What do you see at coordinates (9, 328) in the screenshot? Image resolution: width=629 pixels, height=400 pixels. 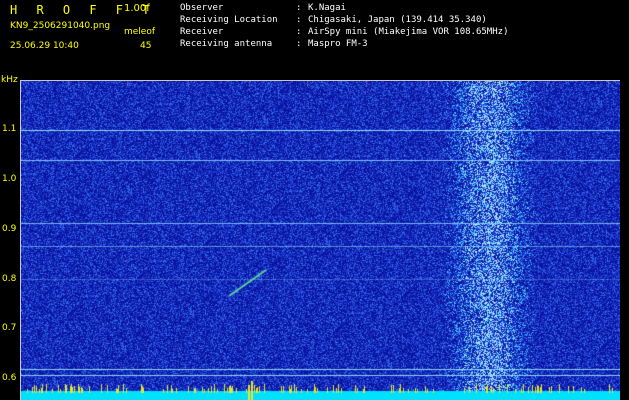 I see `y-tick-0_7: 0.7` at bounding box center [9, 328].